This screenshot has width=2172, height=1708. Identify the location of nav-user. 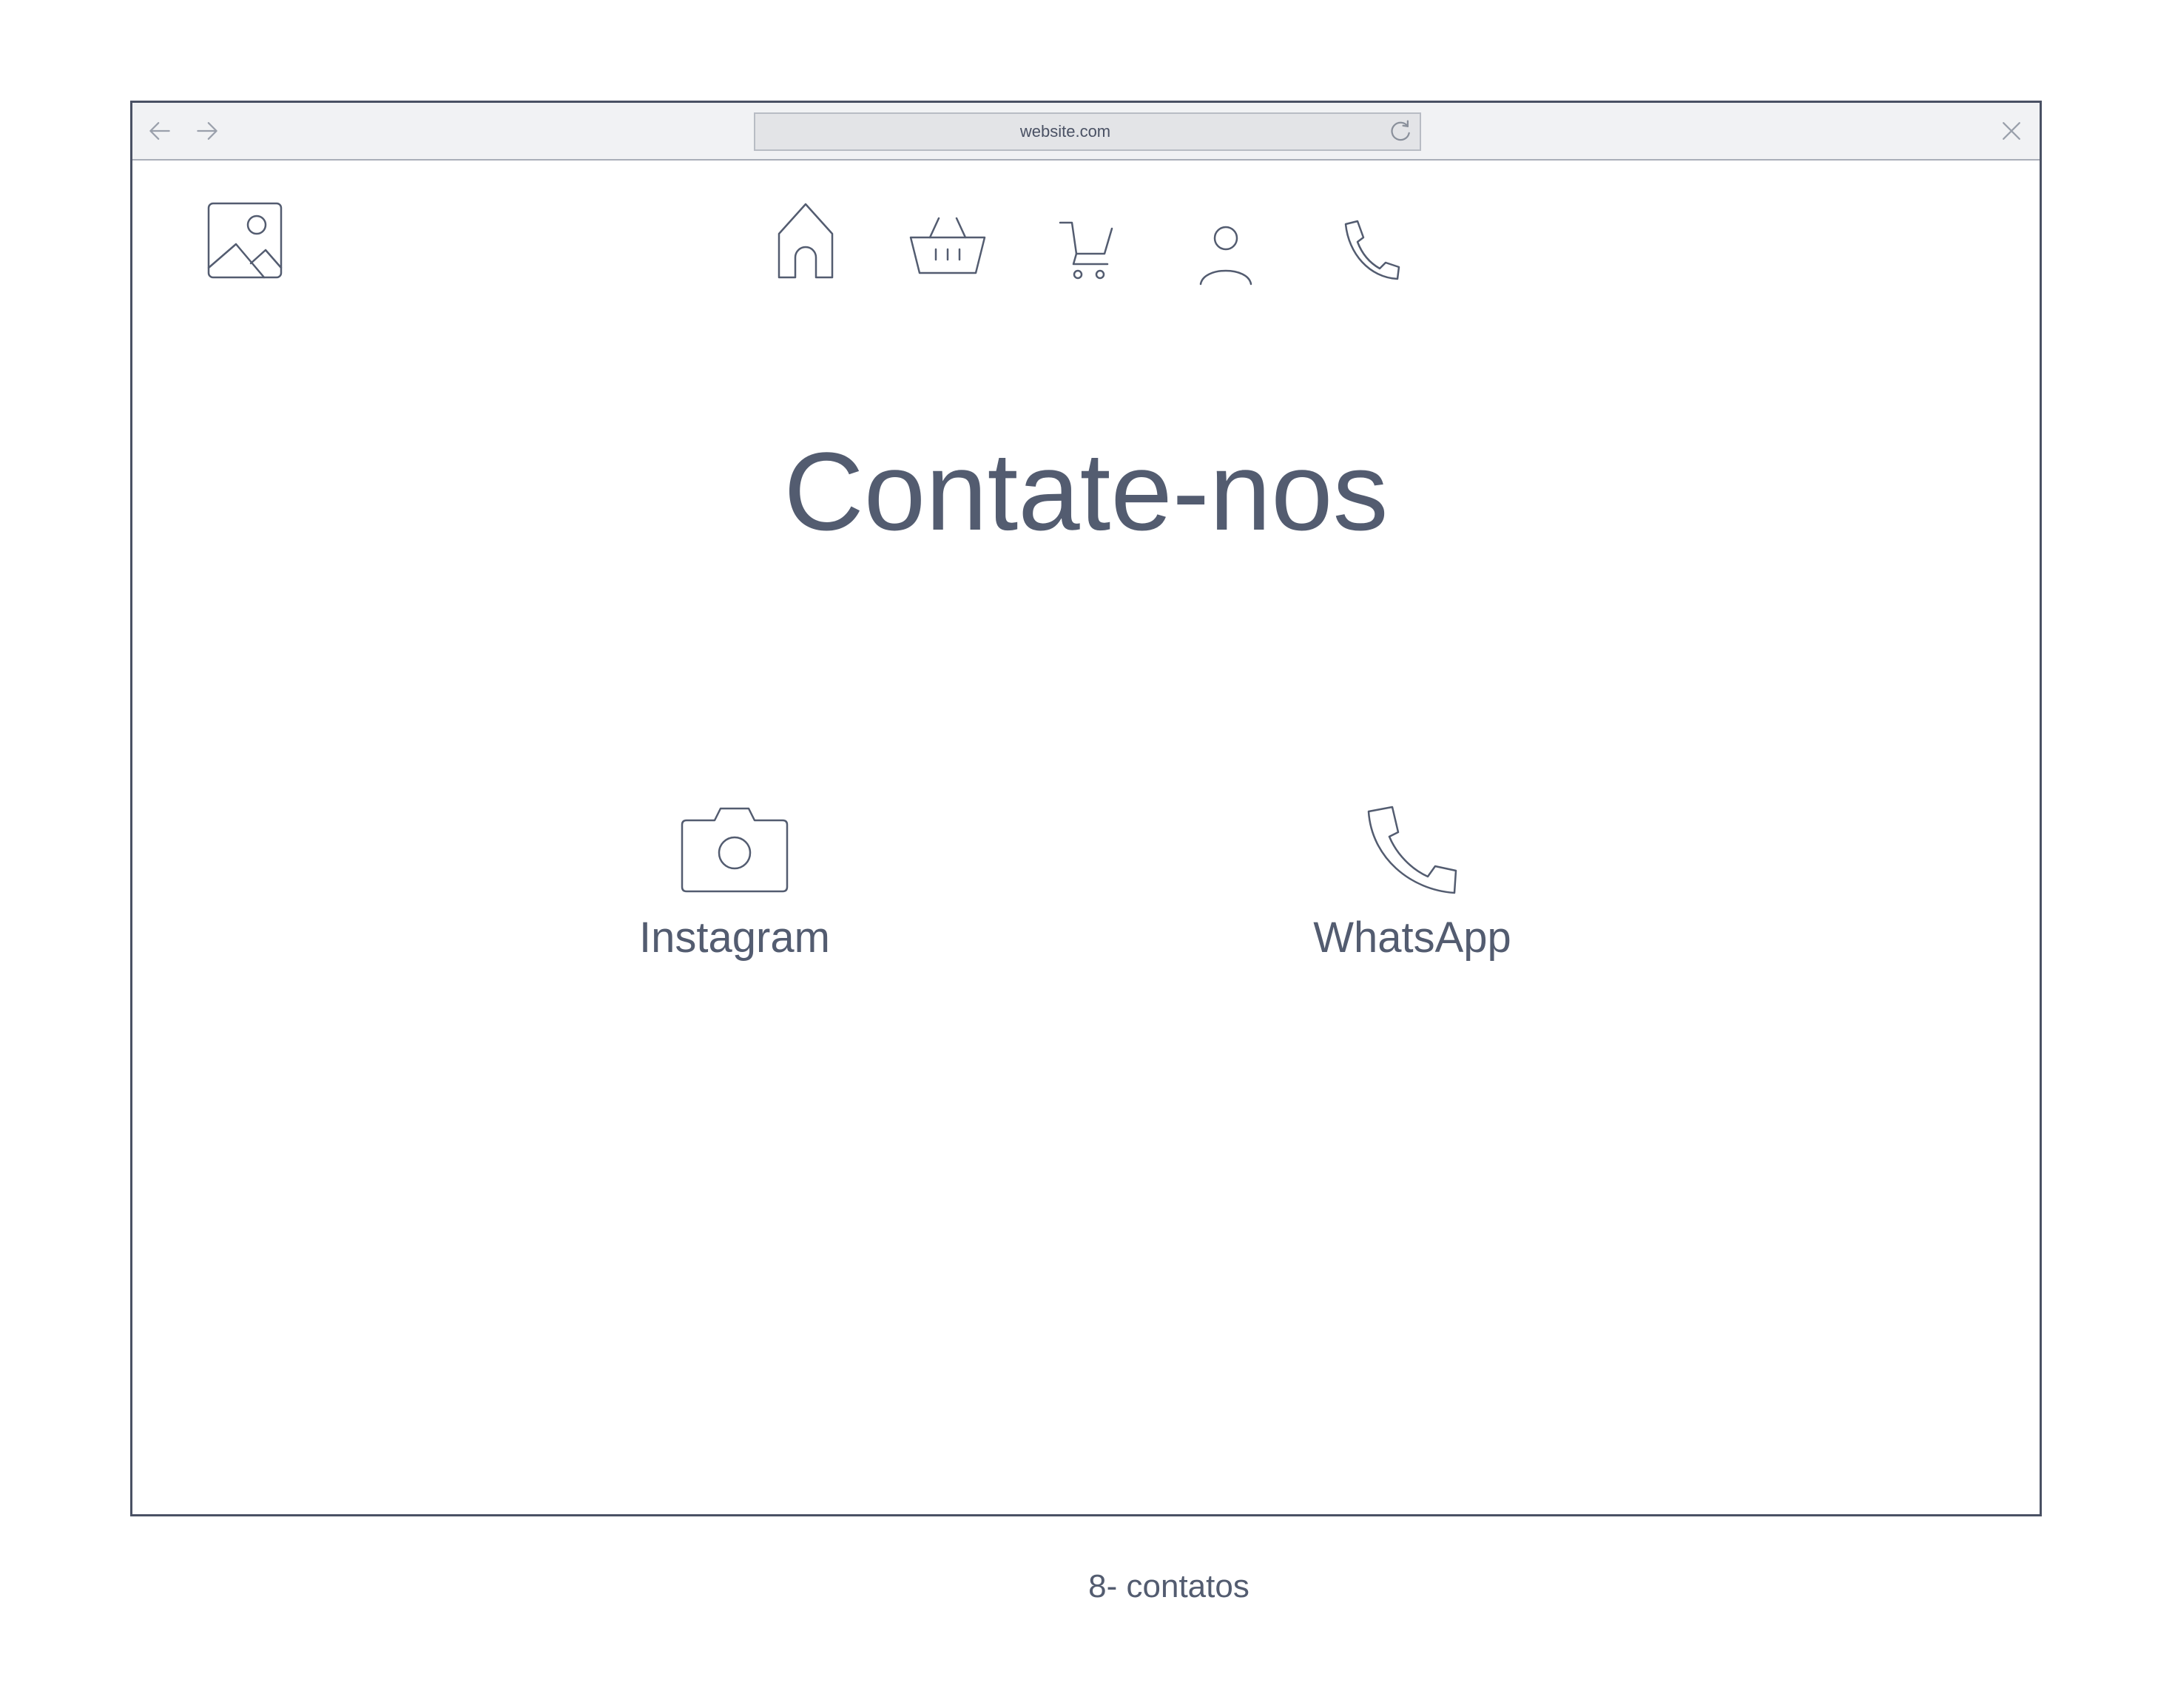
(1226, 255).